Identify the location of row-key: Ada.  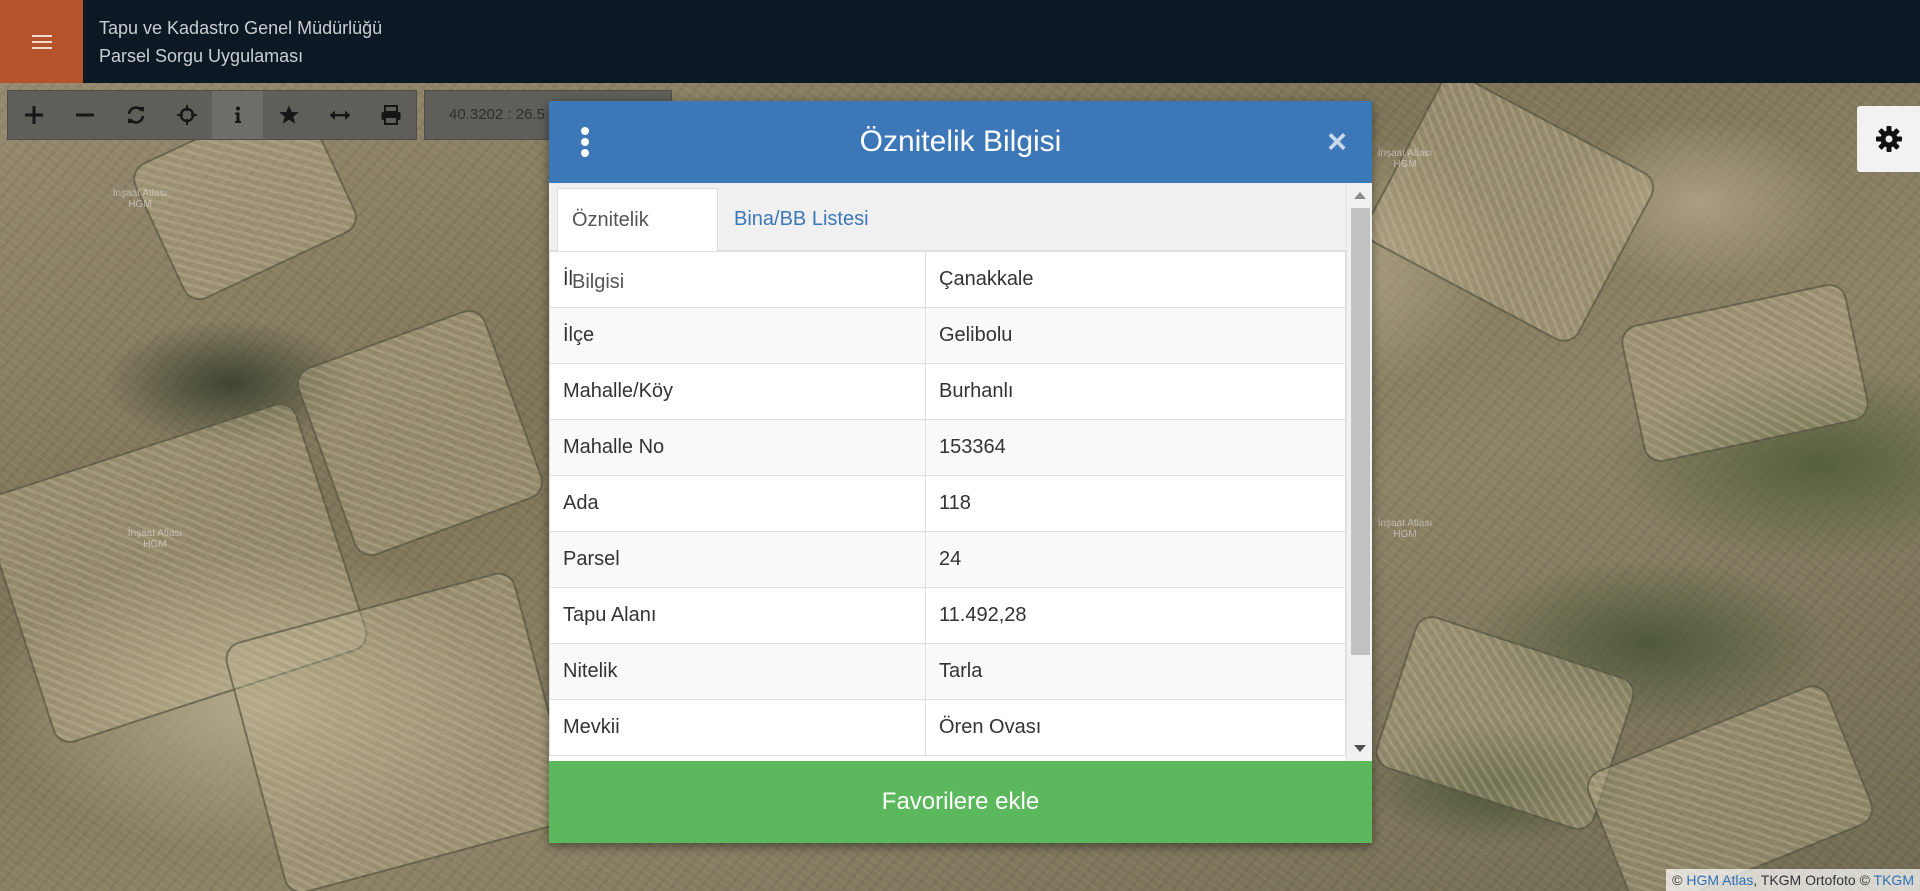
(737, 503).